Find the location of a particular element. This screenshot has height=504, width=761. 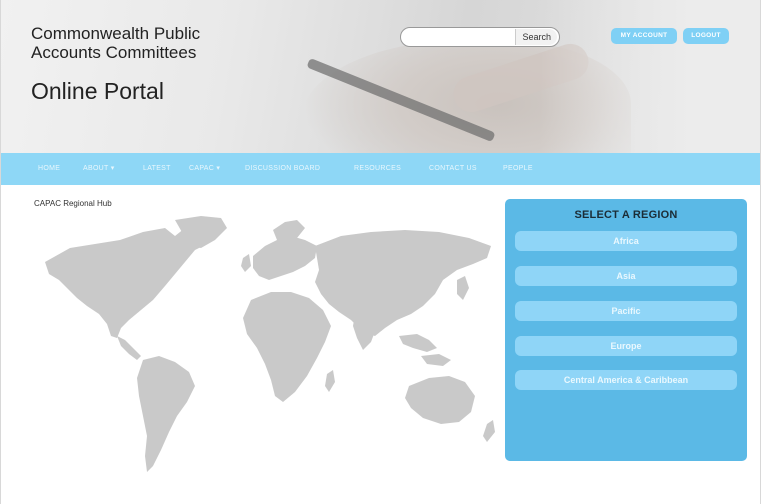

search-input is located at coordinates (459, 37).